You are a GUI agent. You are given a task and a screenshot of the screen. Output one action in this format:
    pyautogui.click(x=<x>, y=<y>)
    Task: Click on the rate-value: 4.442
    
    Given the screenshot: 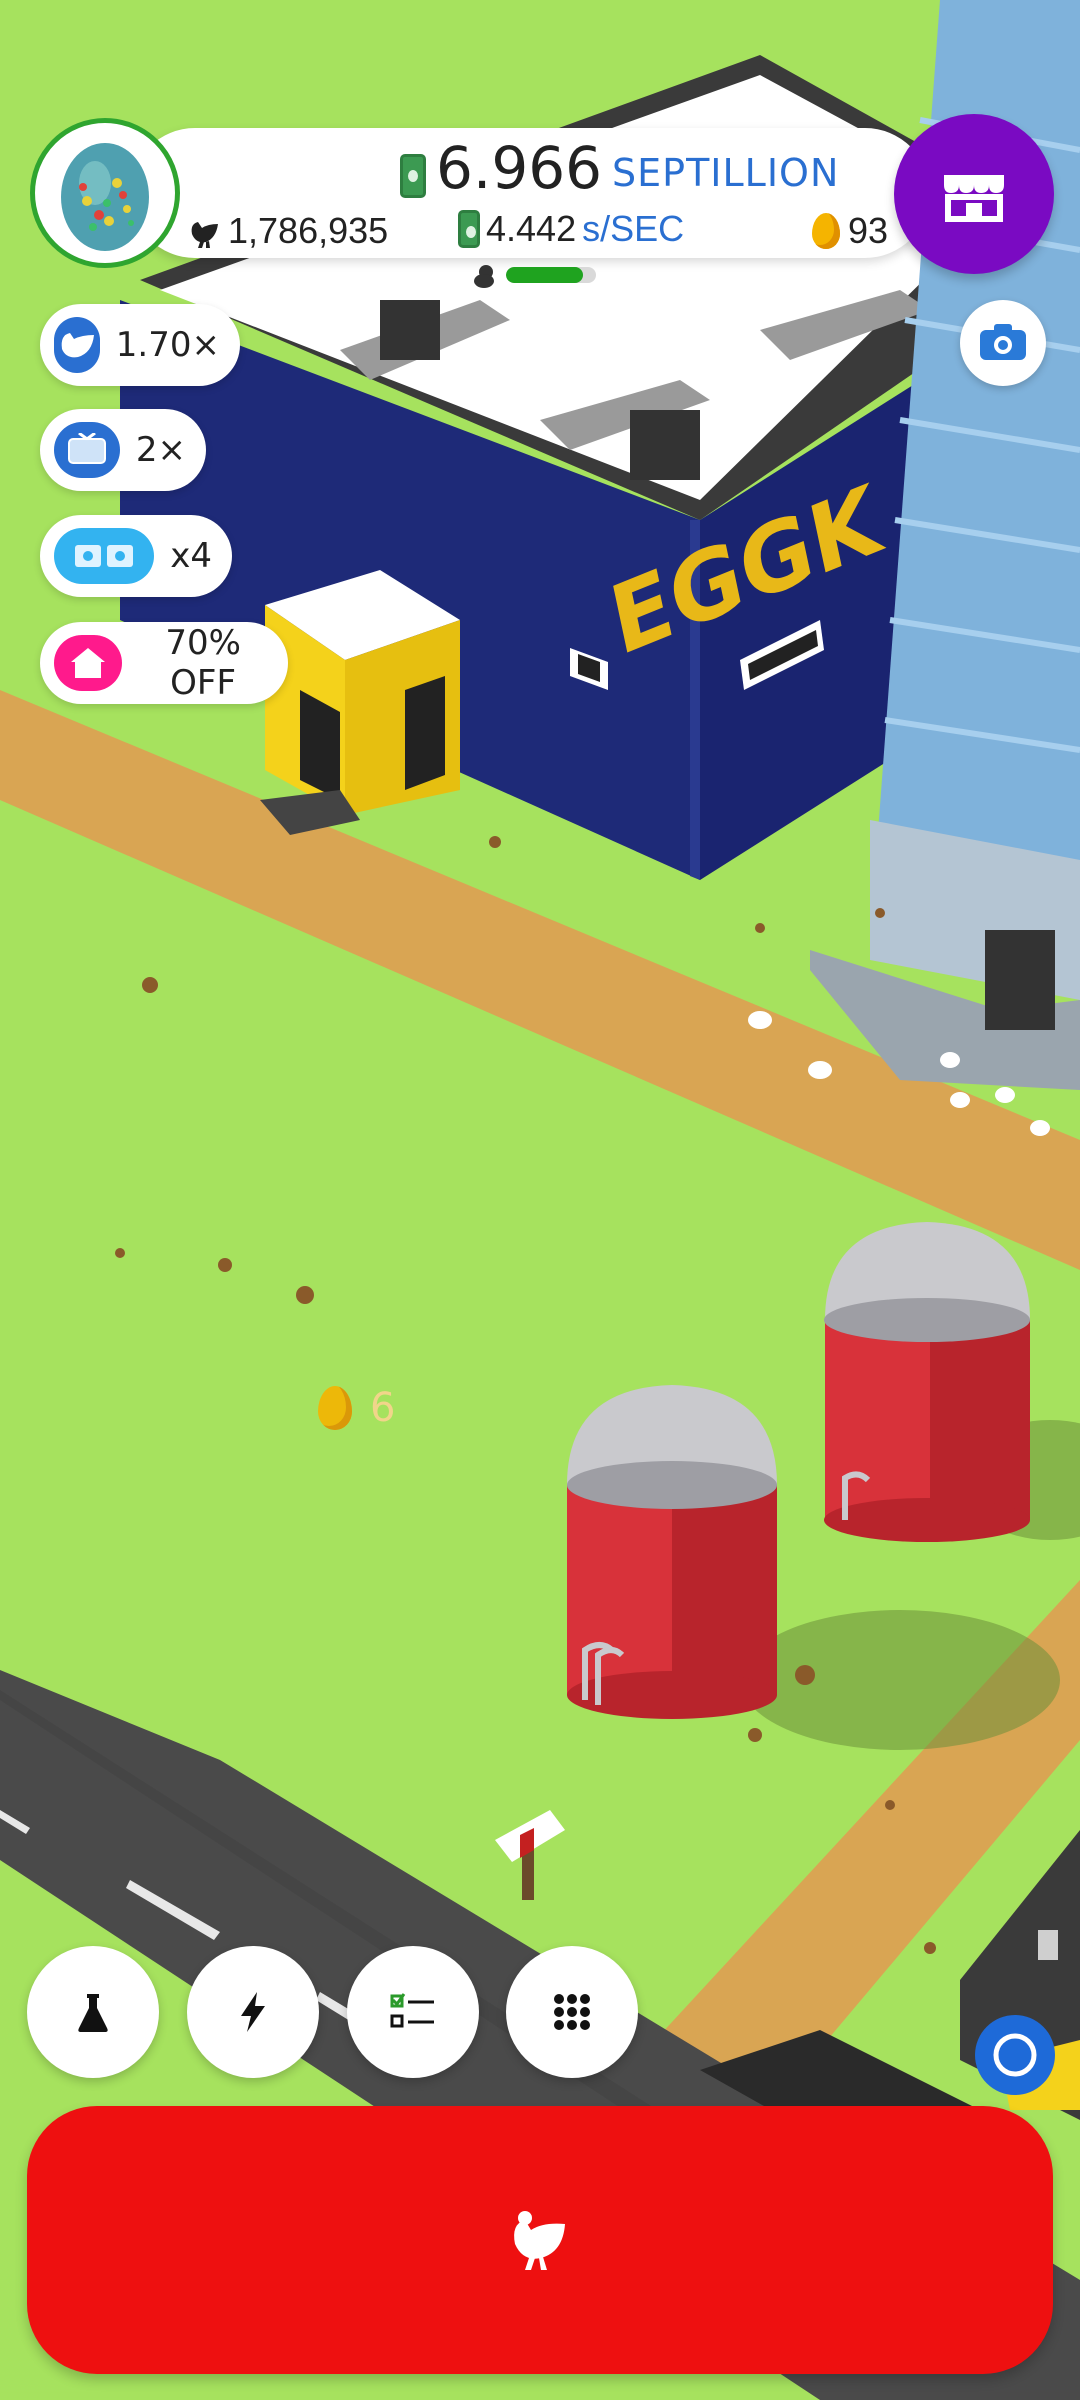 What is the action you would take?
    pyautogui.click(x=531, y=228)
    